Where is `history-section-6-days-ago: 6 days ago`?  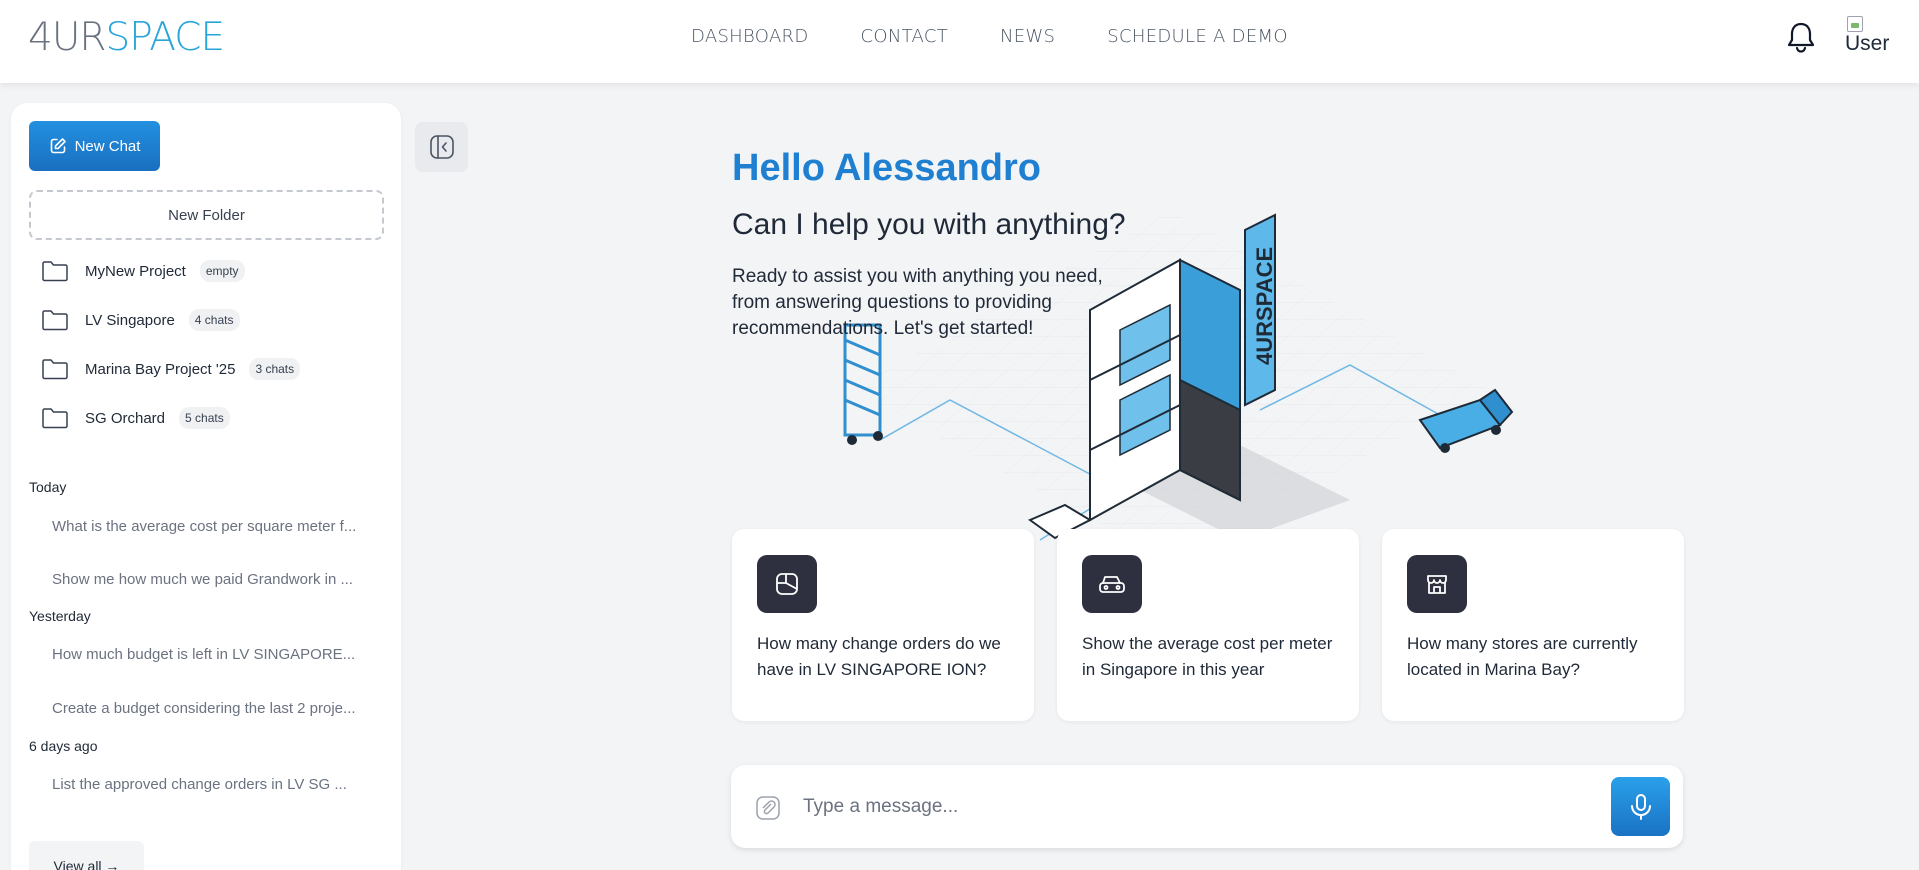
history-section-6-days-ago: 6 days ago is located at coordinates (63, 746).